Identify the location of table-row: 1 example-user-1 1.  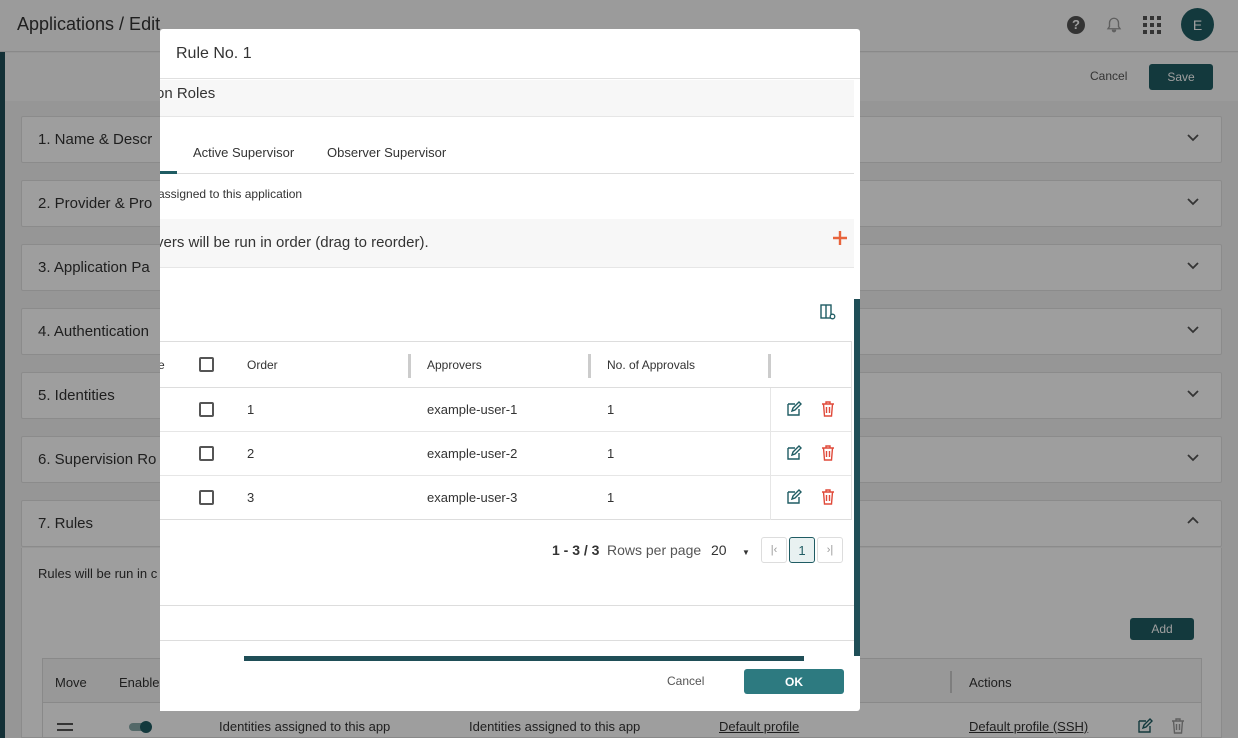
(505, 410).